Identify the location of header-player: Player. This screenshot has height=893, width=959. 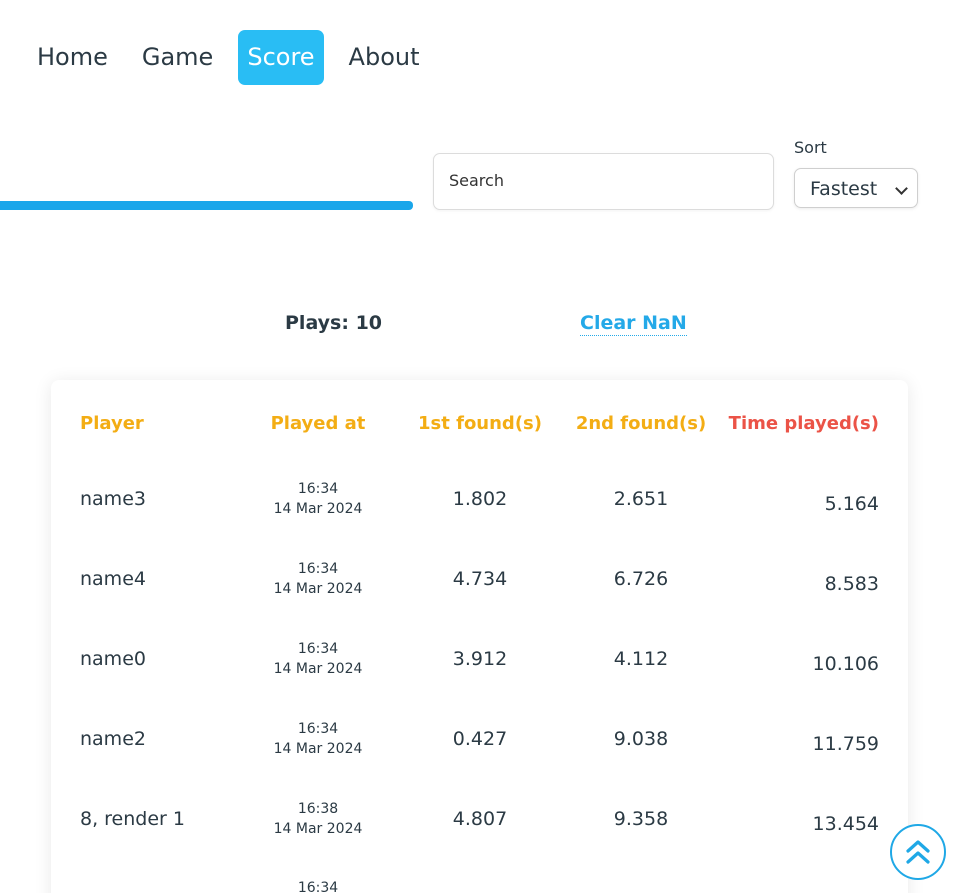
(112, 423).